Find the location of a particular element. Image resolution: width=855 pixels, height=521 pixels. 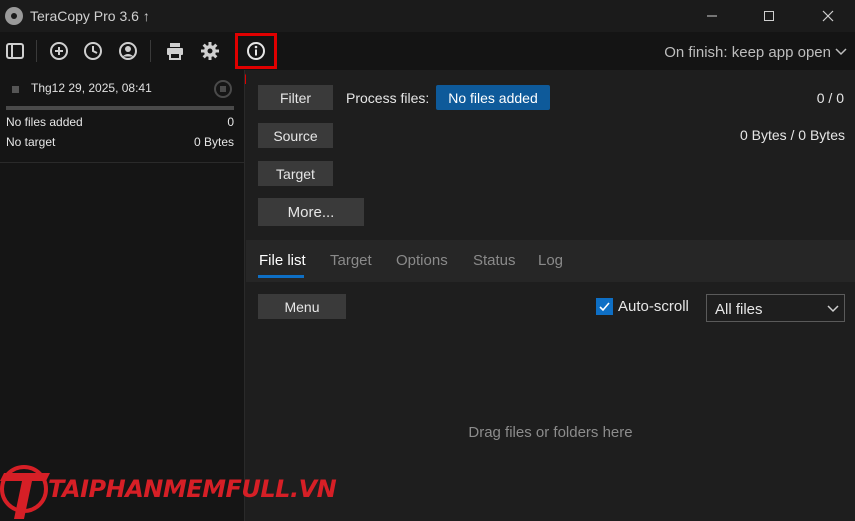

source-button: Source is located at coordinates (295, 135).